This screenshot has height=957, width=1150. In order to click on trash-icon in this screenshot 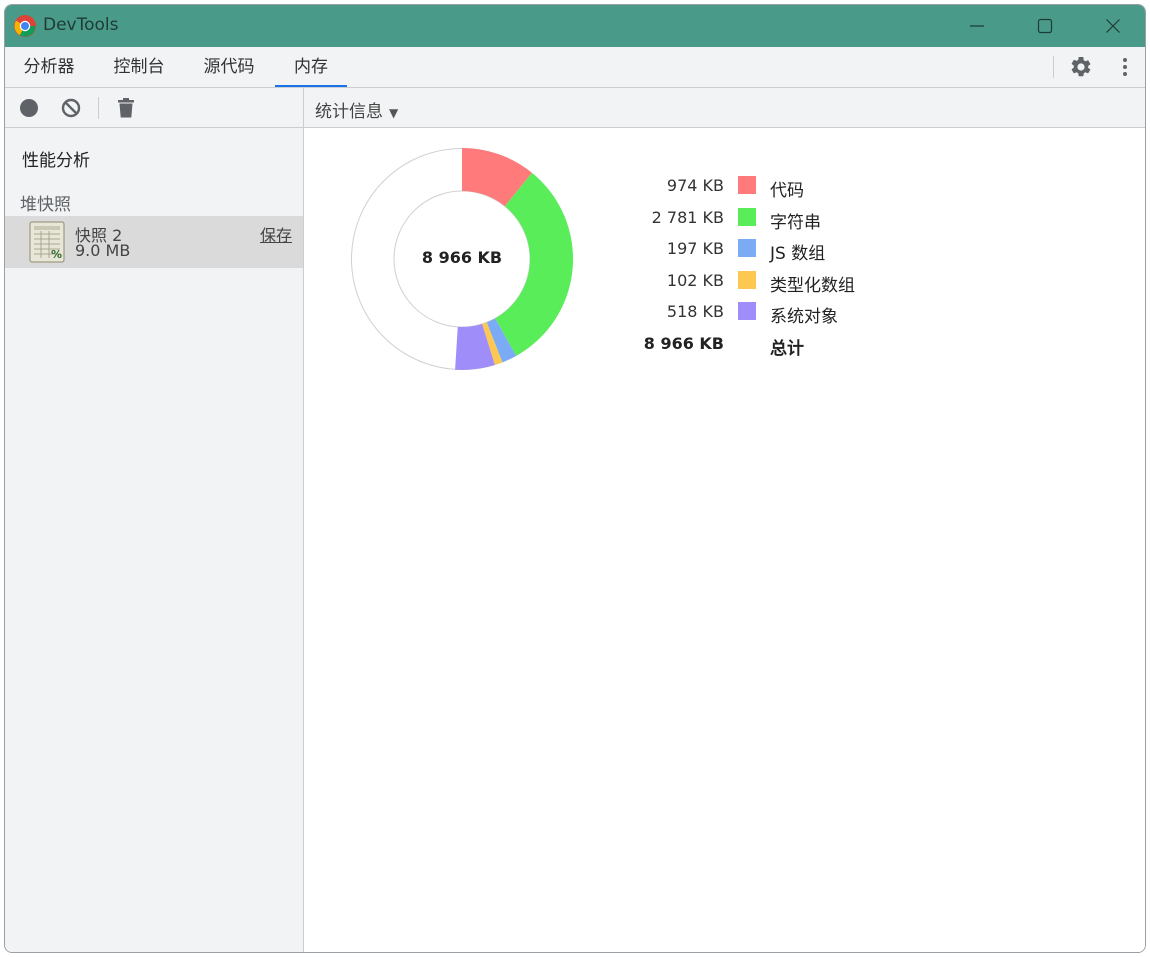, I will do `click(126, 108)`.